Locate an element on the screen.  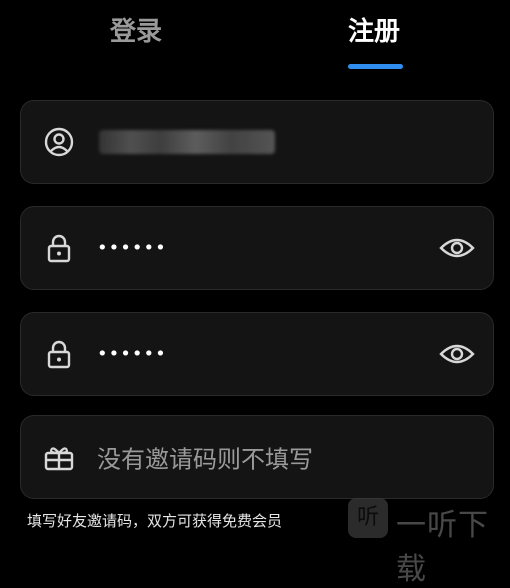
watermark: 听 一听下载 is located at coordinates (429, 541).